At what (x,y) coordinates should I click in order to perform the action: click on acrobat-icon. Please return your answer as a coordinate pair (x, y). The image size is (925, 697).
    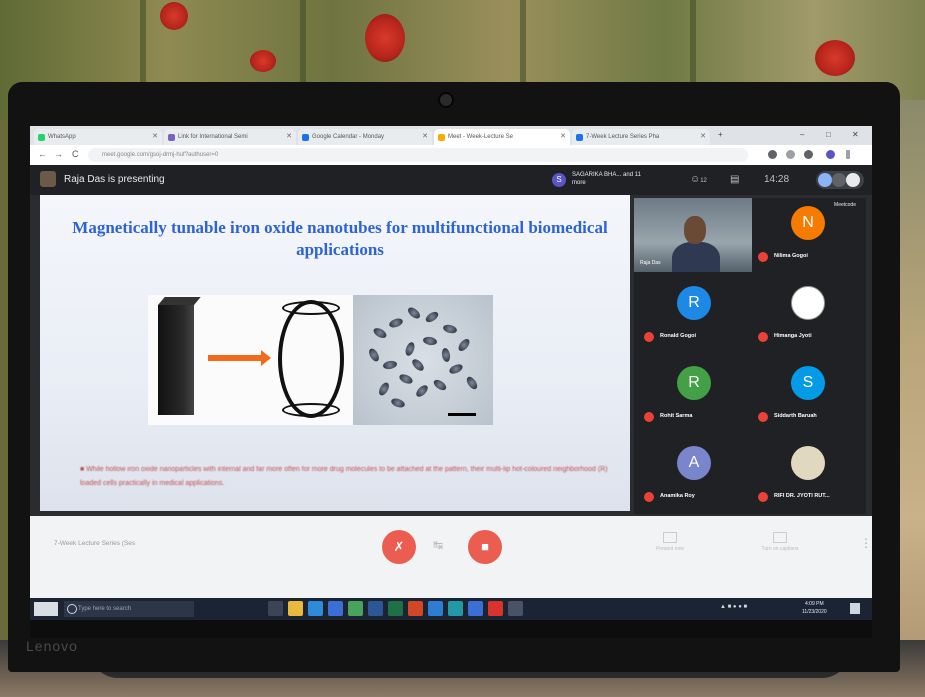
    Looking at the image, I should click on (495, 608).